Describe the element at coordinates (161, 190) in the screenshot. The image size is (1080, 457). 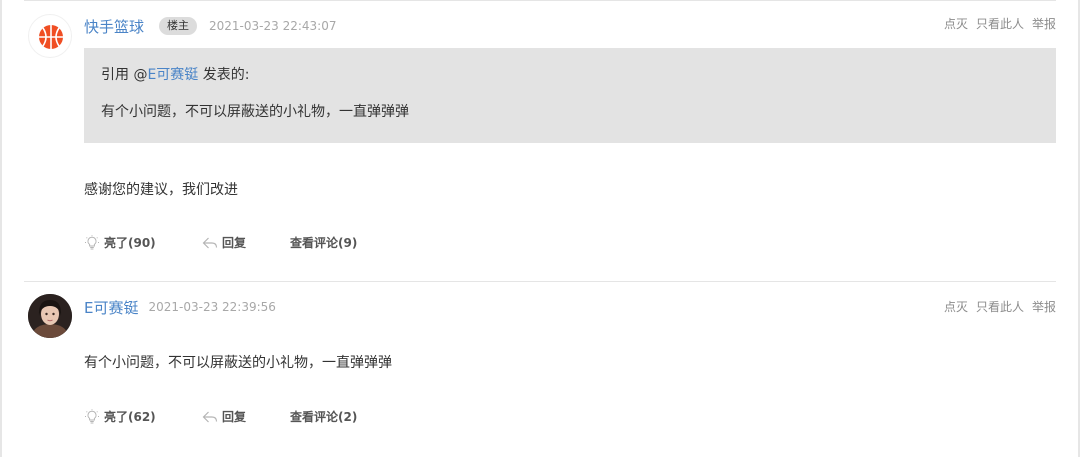
I see `post-content: 感谢您的建议，我们改进` at that location.